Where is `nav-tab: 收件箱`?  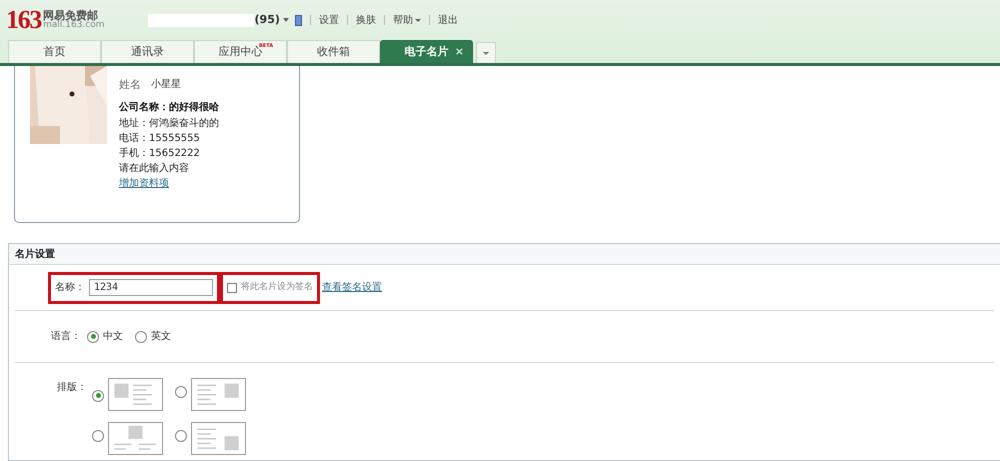
nav-tab: 收件箱 is located at coordinates (333, 51).